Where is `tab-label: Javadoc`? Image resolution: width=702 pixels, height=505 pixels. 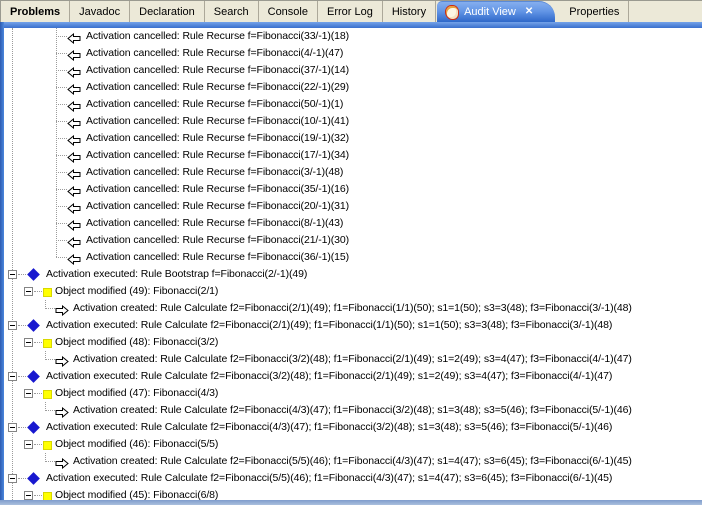 tab-label: Javadoc is located at coordinates (100, 11).